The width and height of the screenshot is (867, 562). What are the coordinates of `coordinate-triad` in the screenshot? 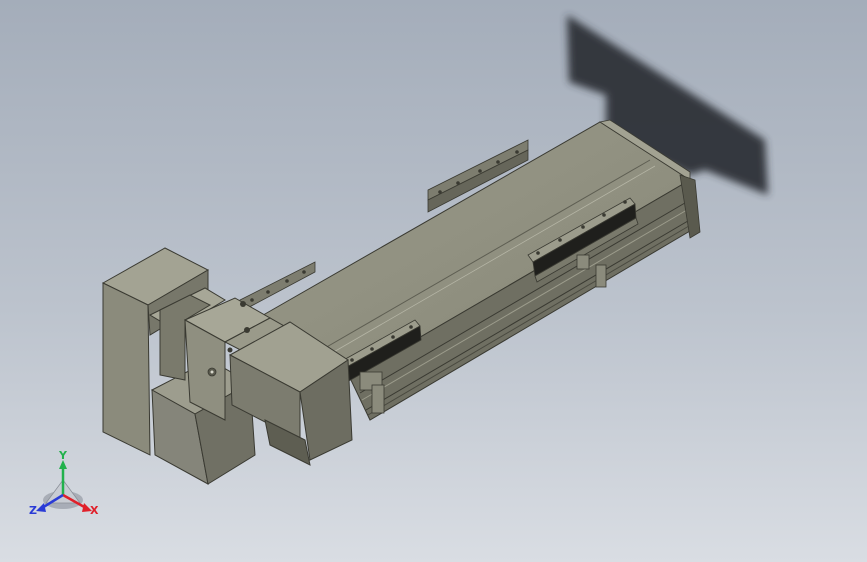 It's located at (64, 486).